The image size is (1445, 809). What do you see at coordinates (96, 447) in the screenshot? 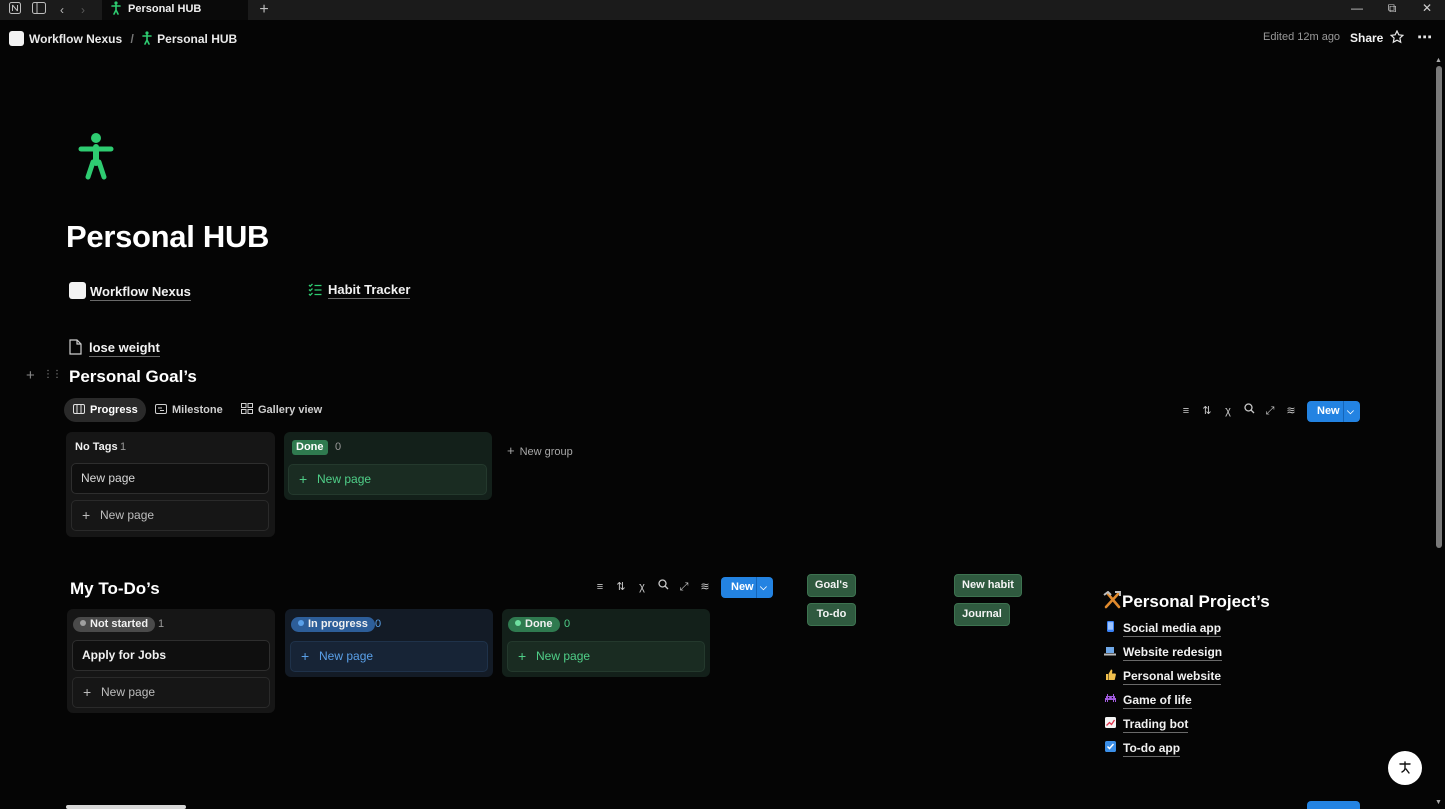
I see `column-label: No Tags` at bounding box center [96, 447].